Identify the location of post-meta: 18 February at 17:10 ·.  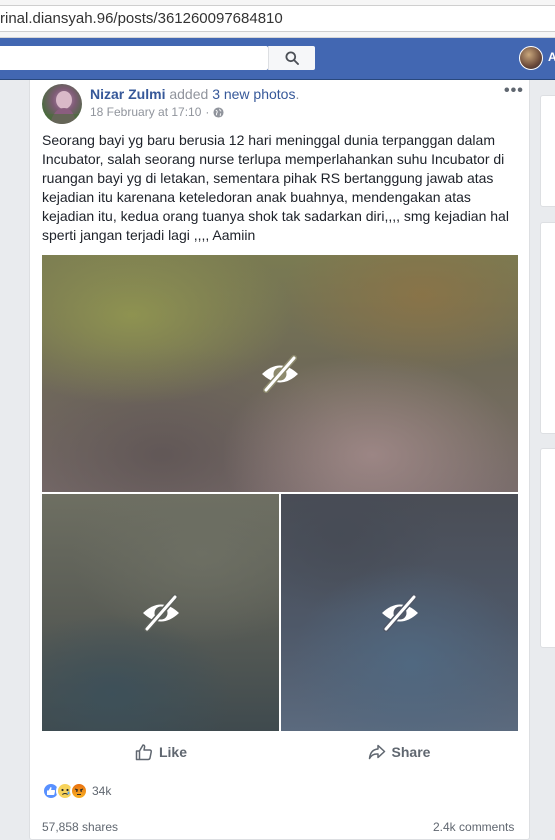
(157, 112).